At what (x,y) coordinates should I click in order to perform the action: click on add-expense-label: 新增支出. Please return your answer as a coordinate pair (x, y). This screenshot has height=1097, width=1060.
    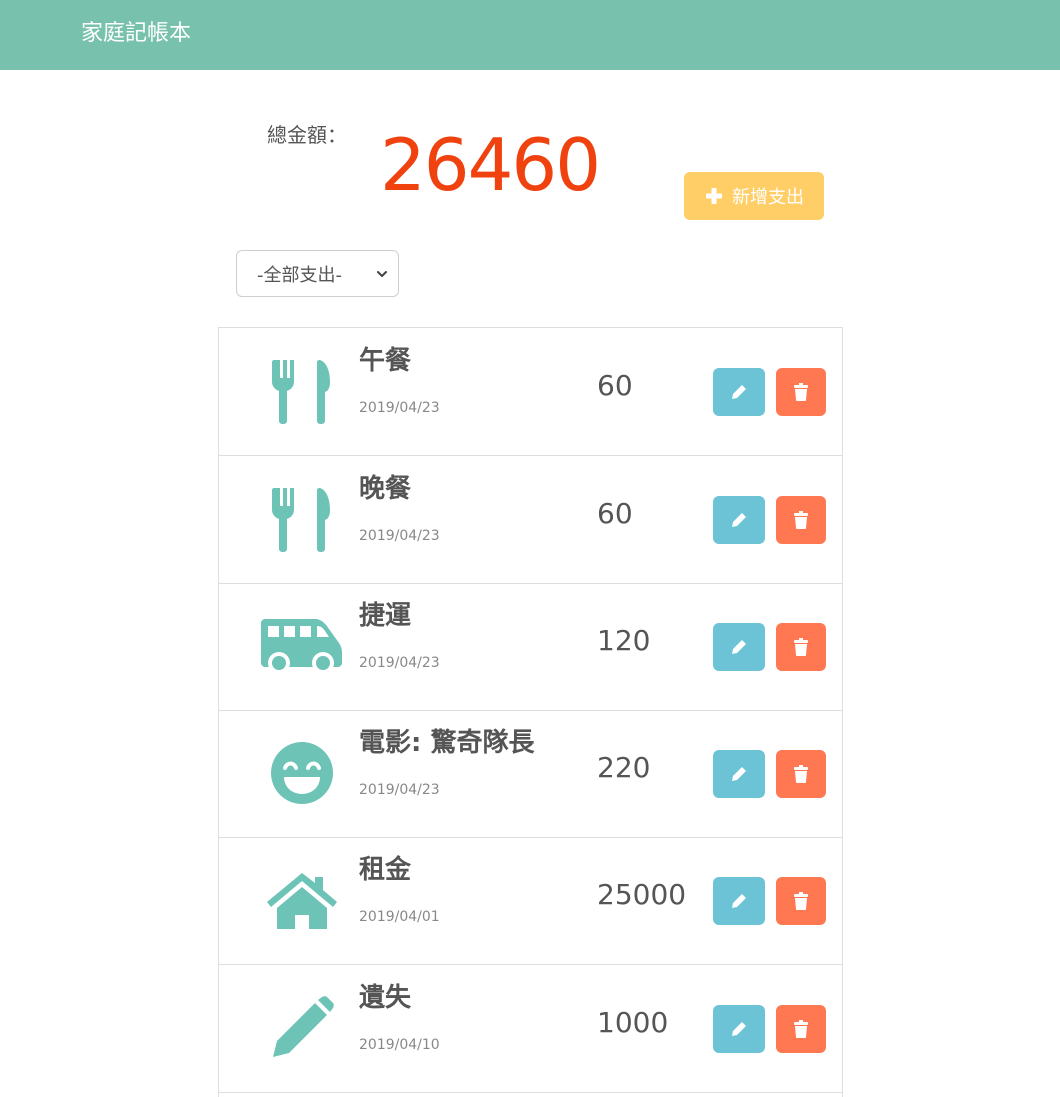
    Looking at the image, I should click on (768, 197).